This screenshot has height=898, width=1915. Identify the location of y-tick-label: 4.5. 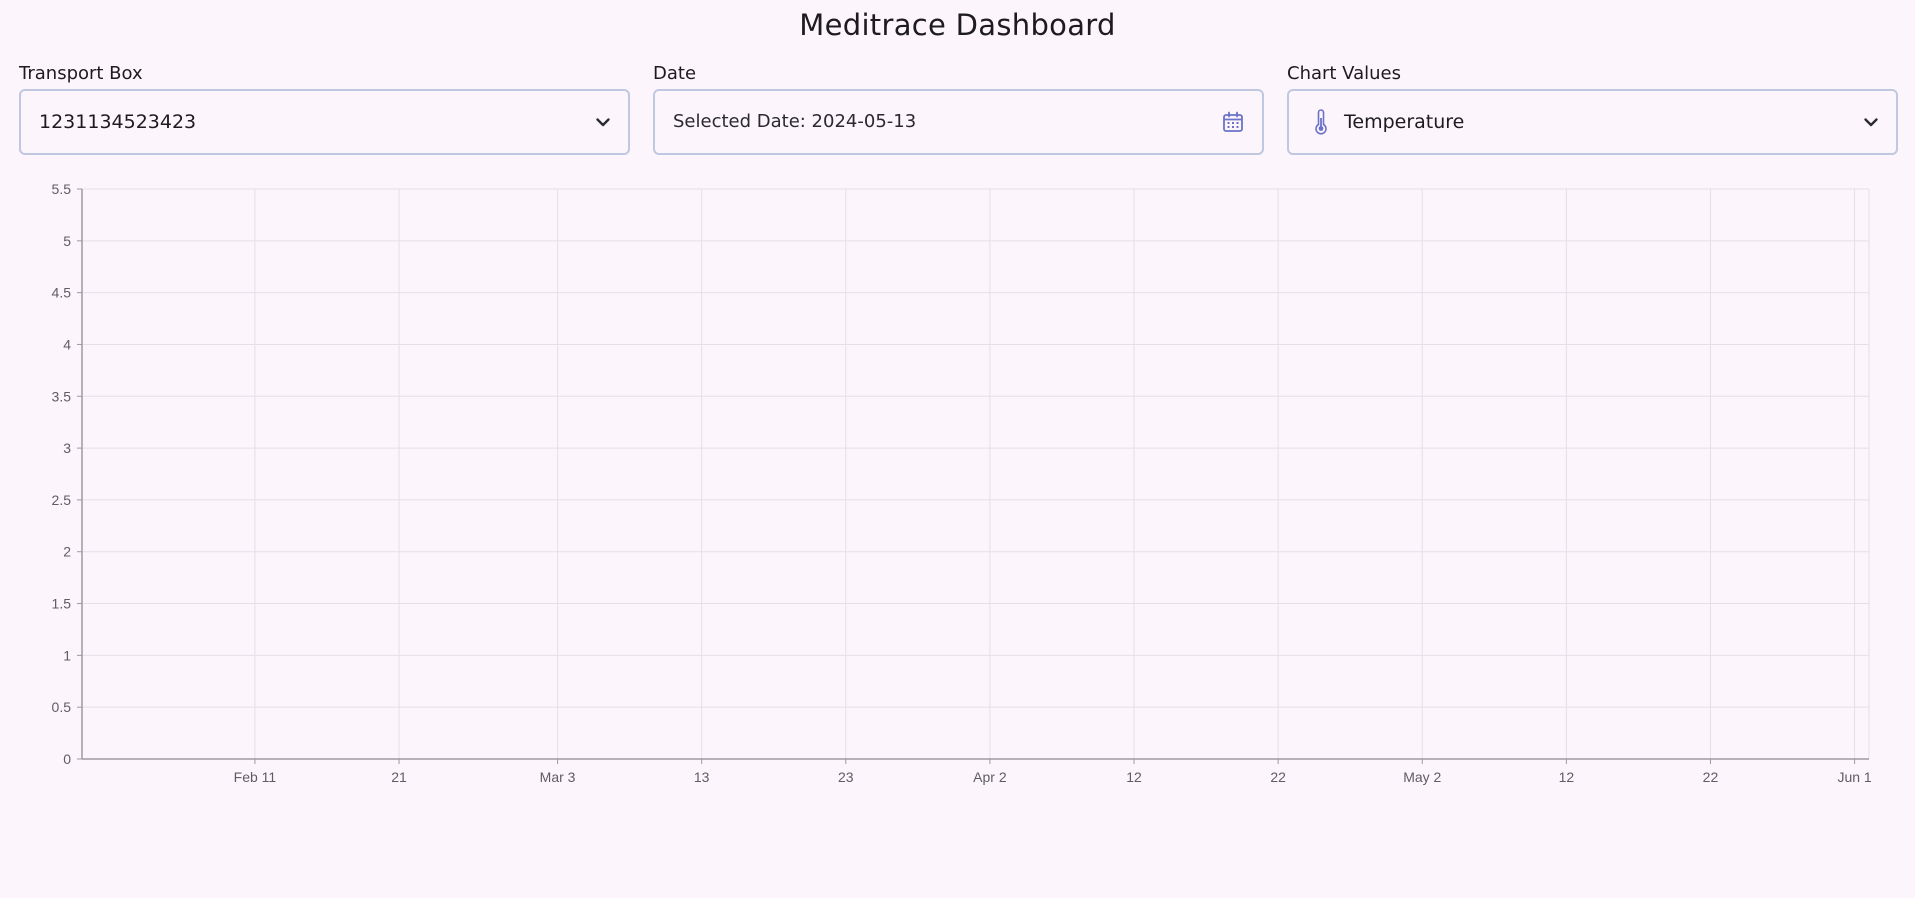
(62, 293).